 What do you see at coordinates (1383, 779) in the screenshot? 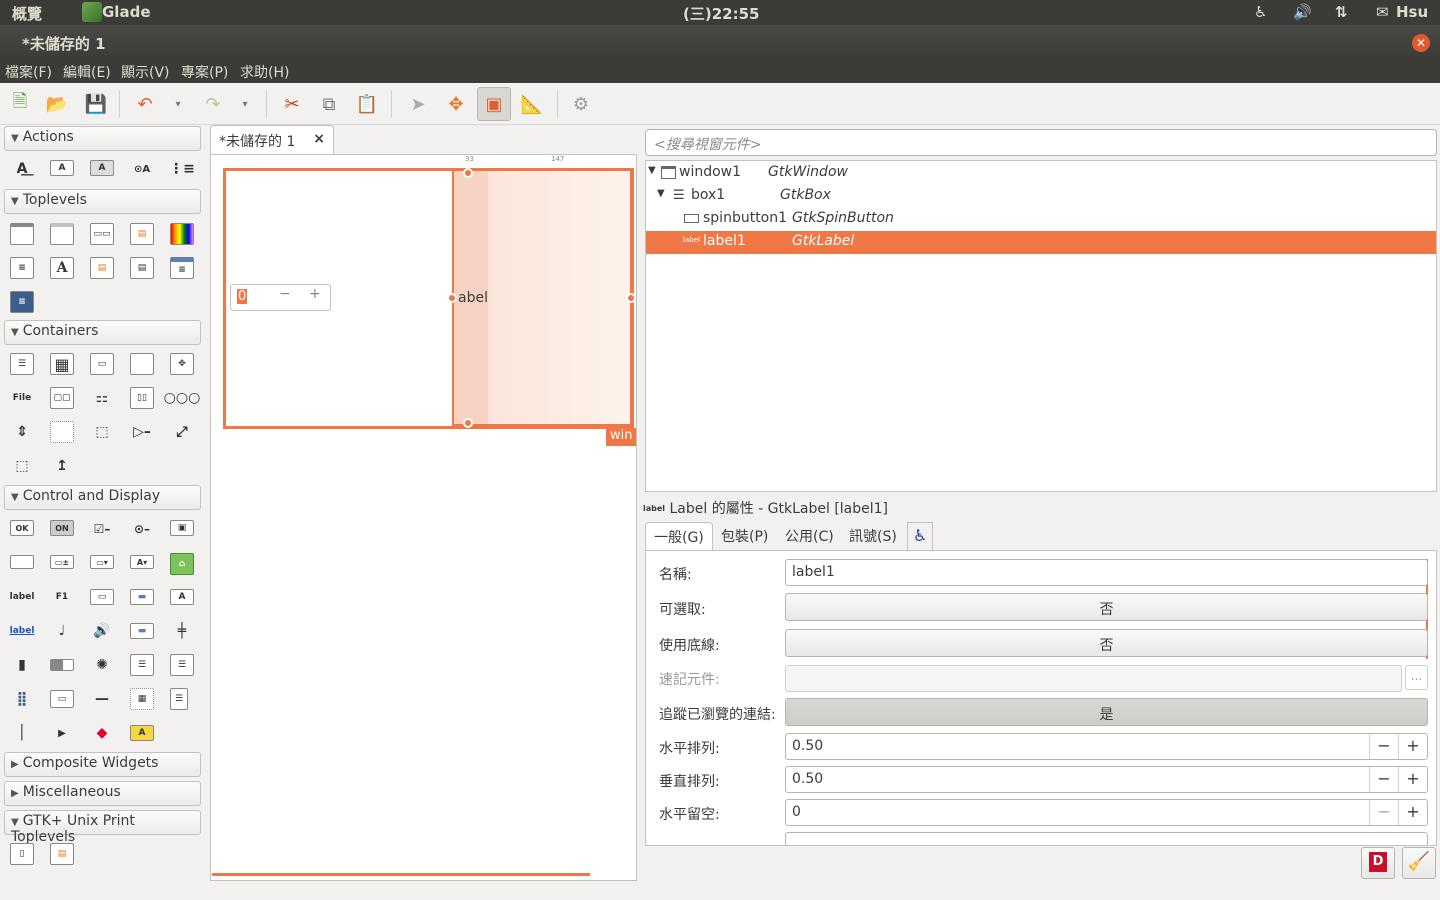
I see `yalign-decrement: −` at bounding box center [1383, 779].